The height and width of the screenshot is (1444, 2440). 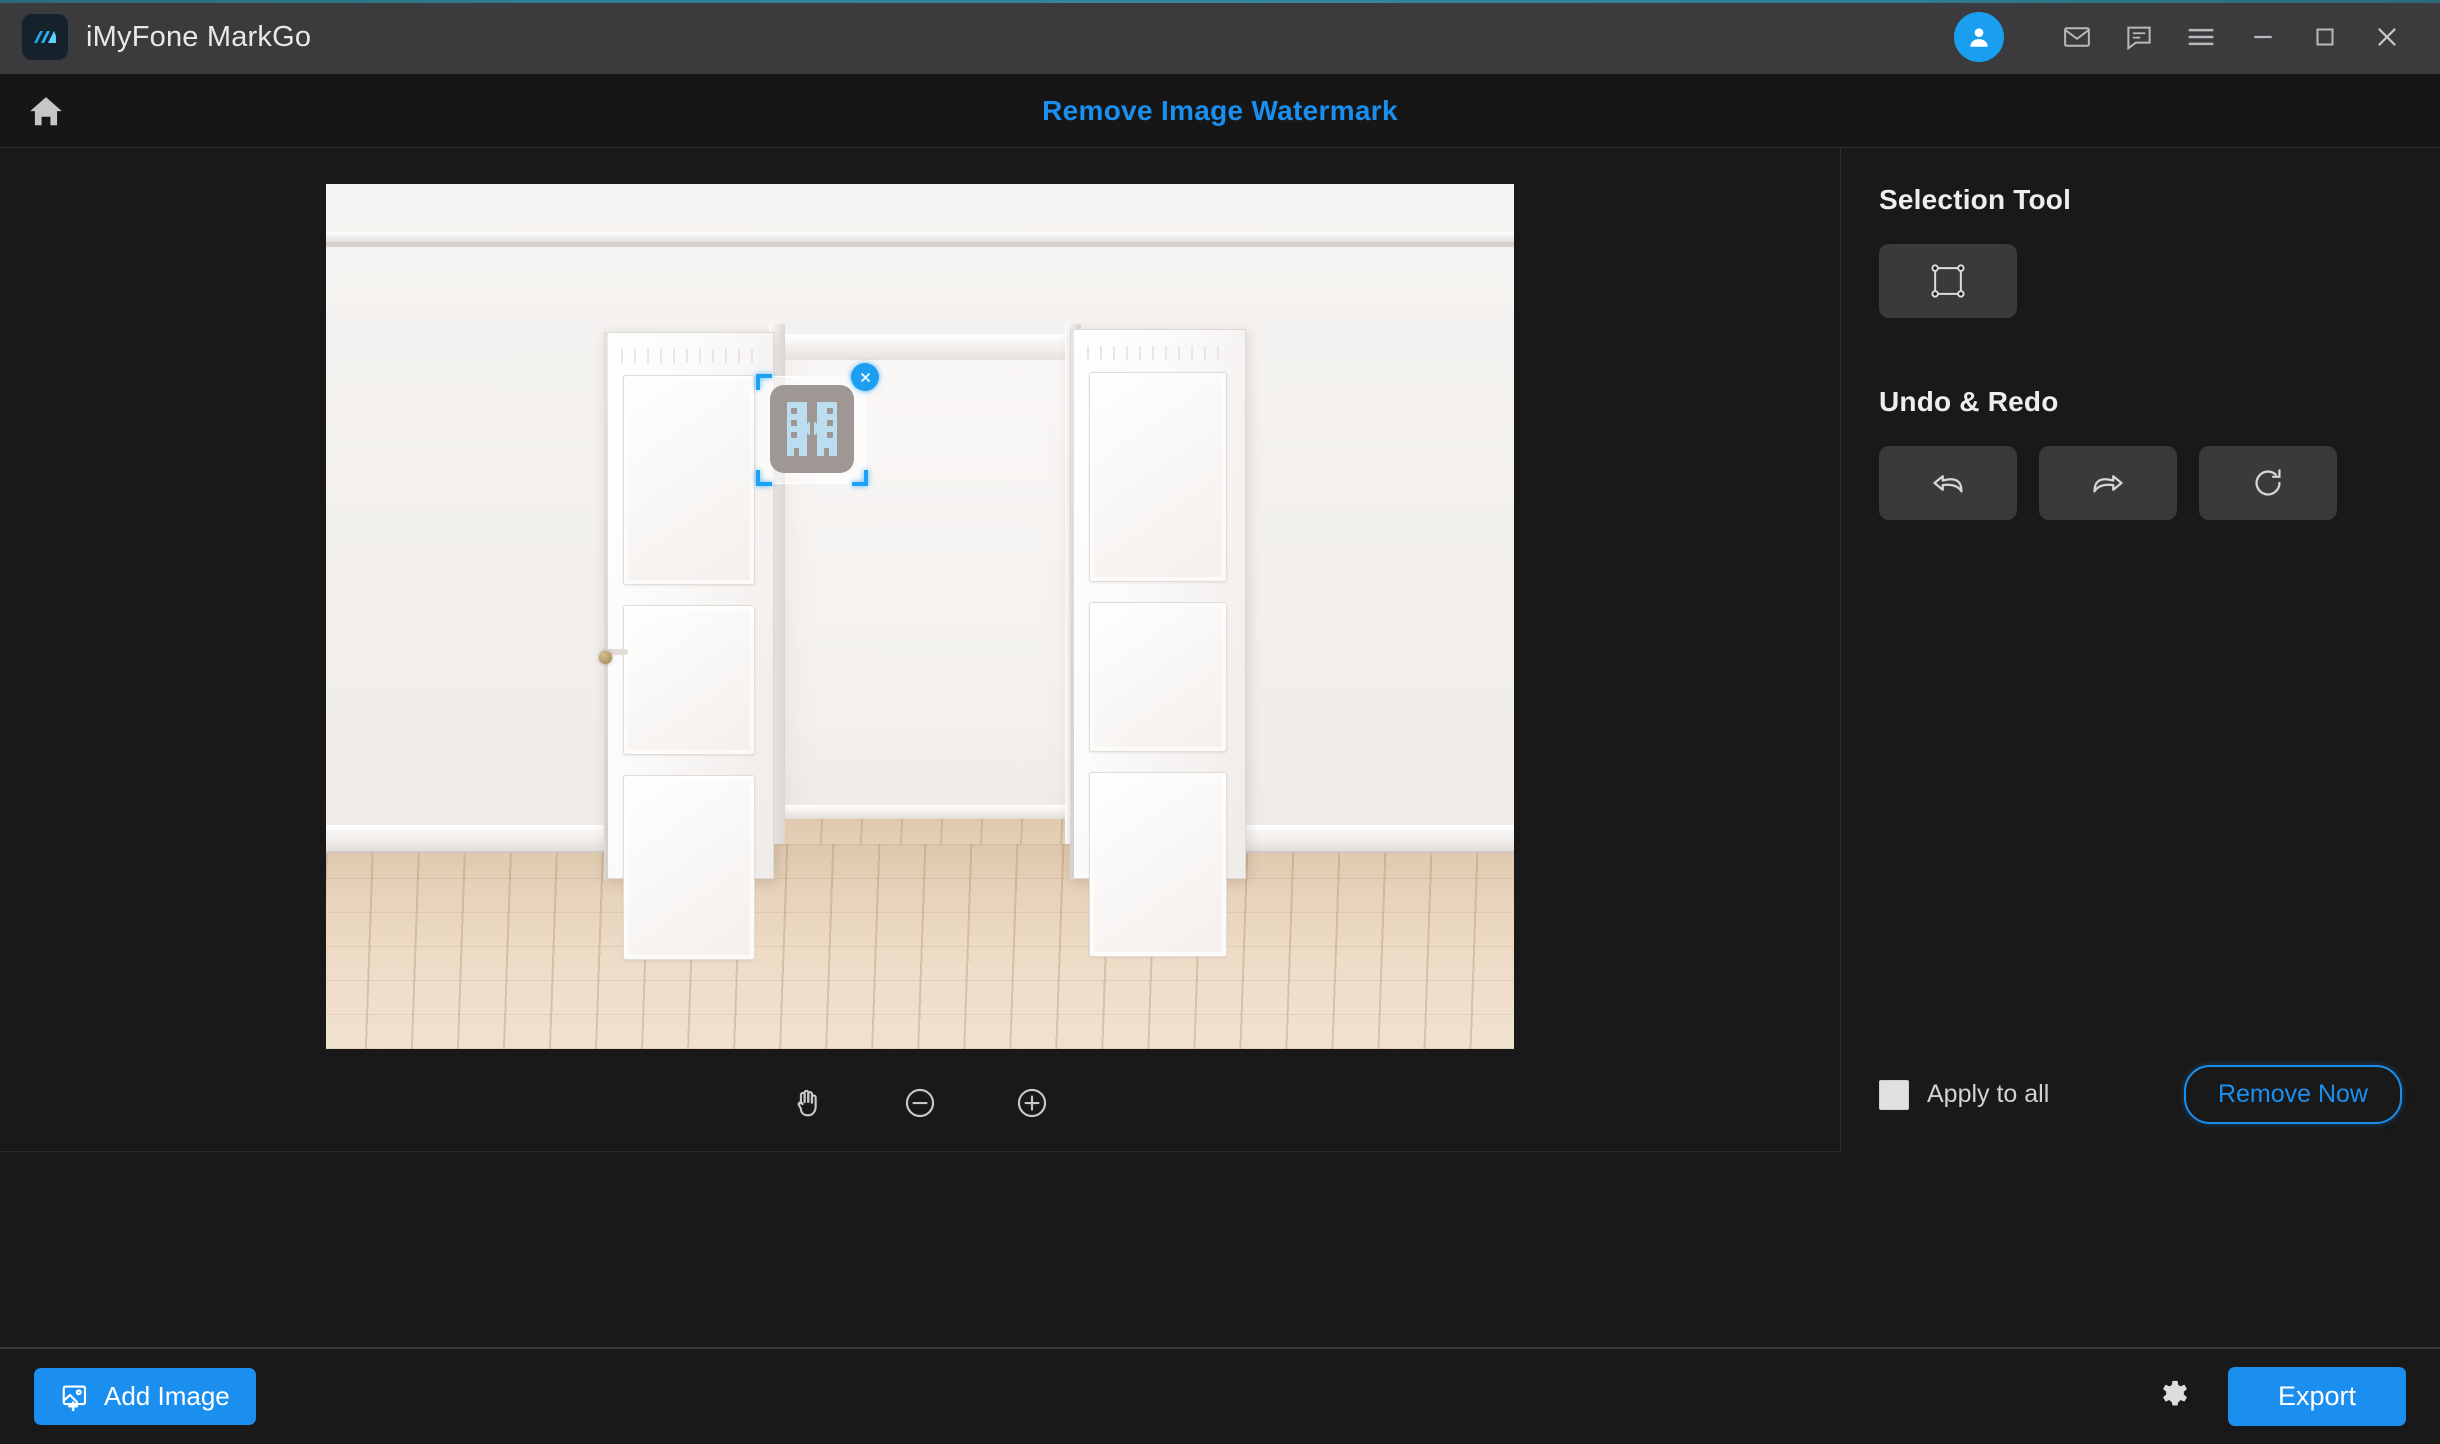 I want to click on gear-icon, so click(x=2175, y=1397).